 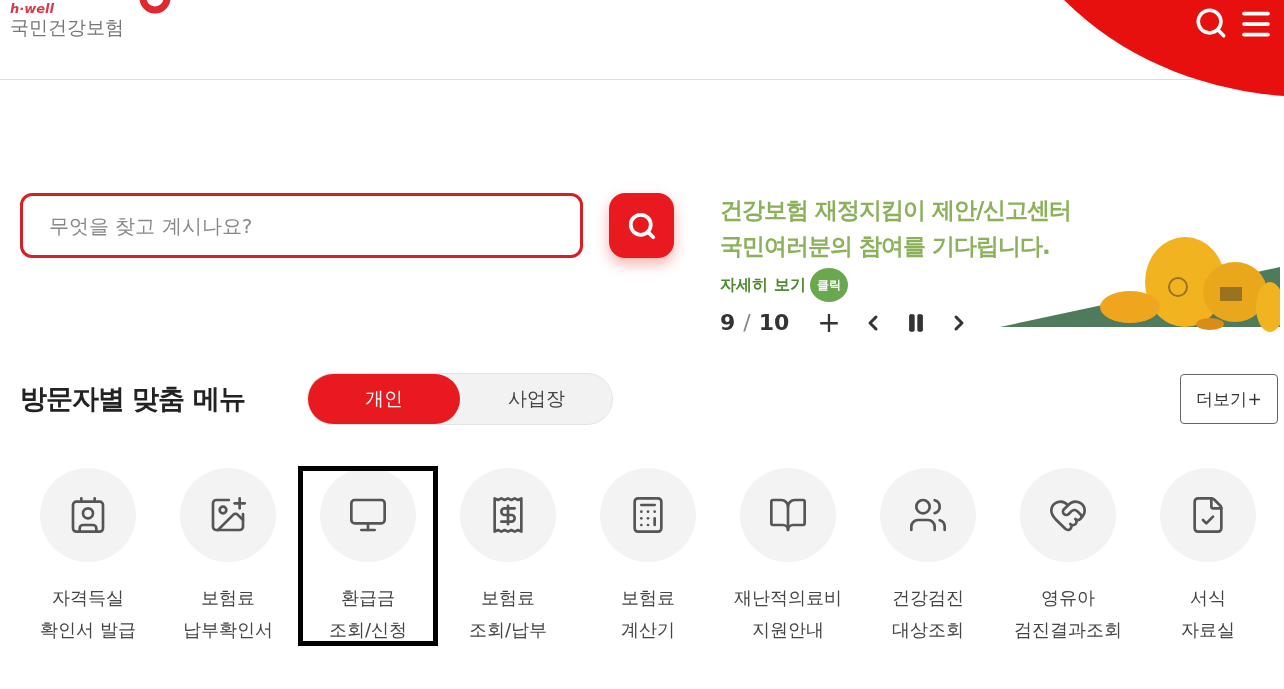 What do you see at coordinates (728, 322) in the screenshot?
I see `slide-current: 9` at bounding box center [728, 322].